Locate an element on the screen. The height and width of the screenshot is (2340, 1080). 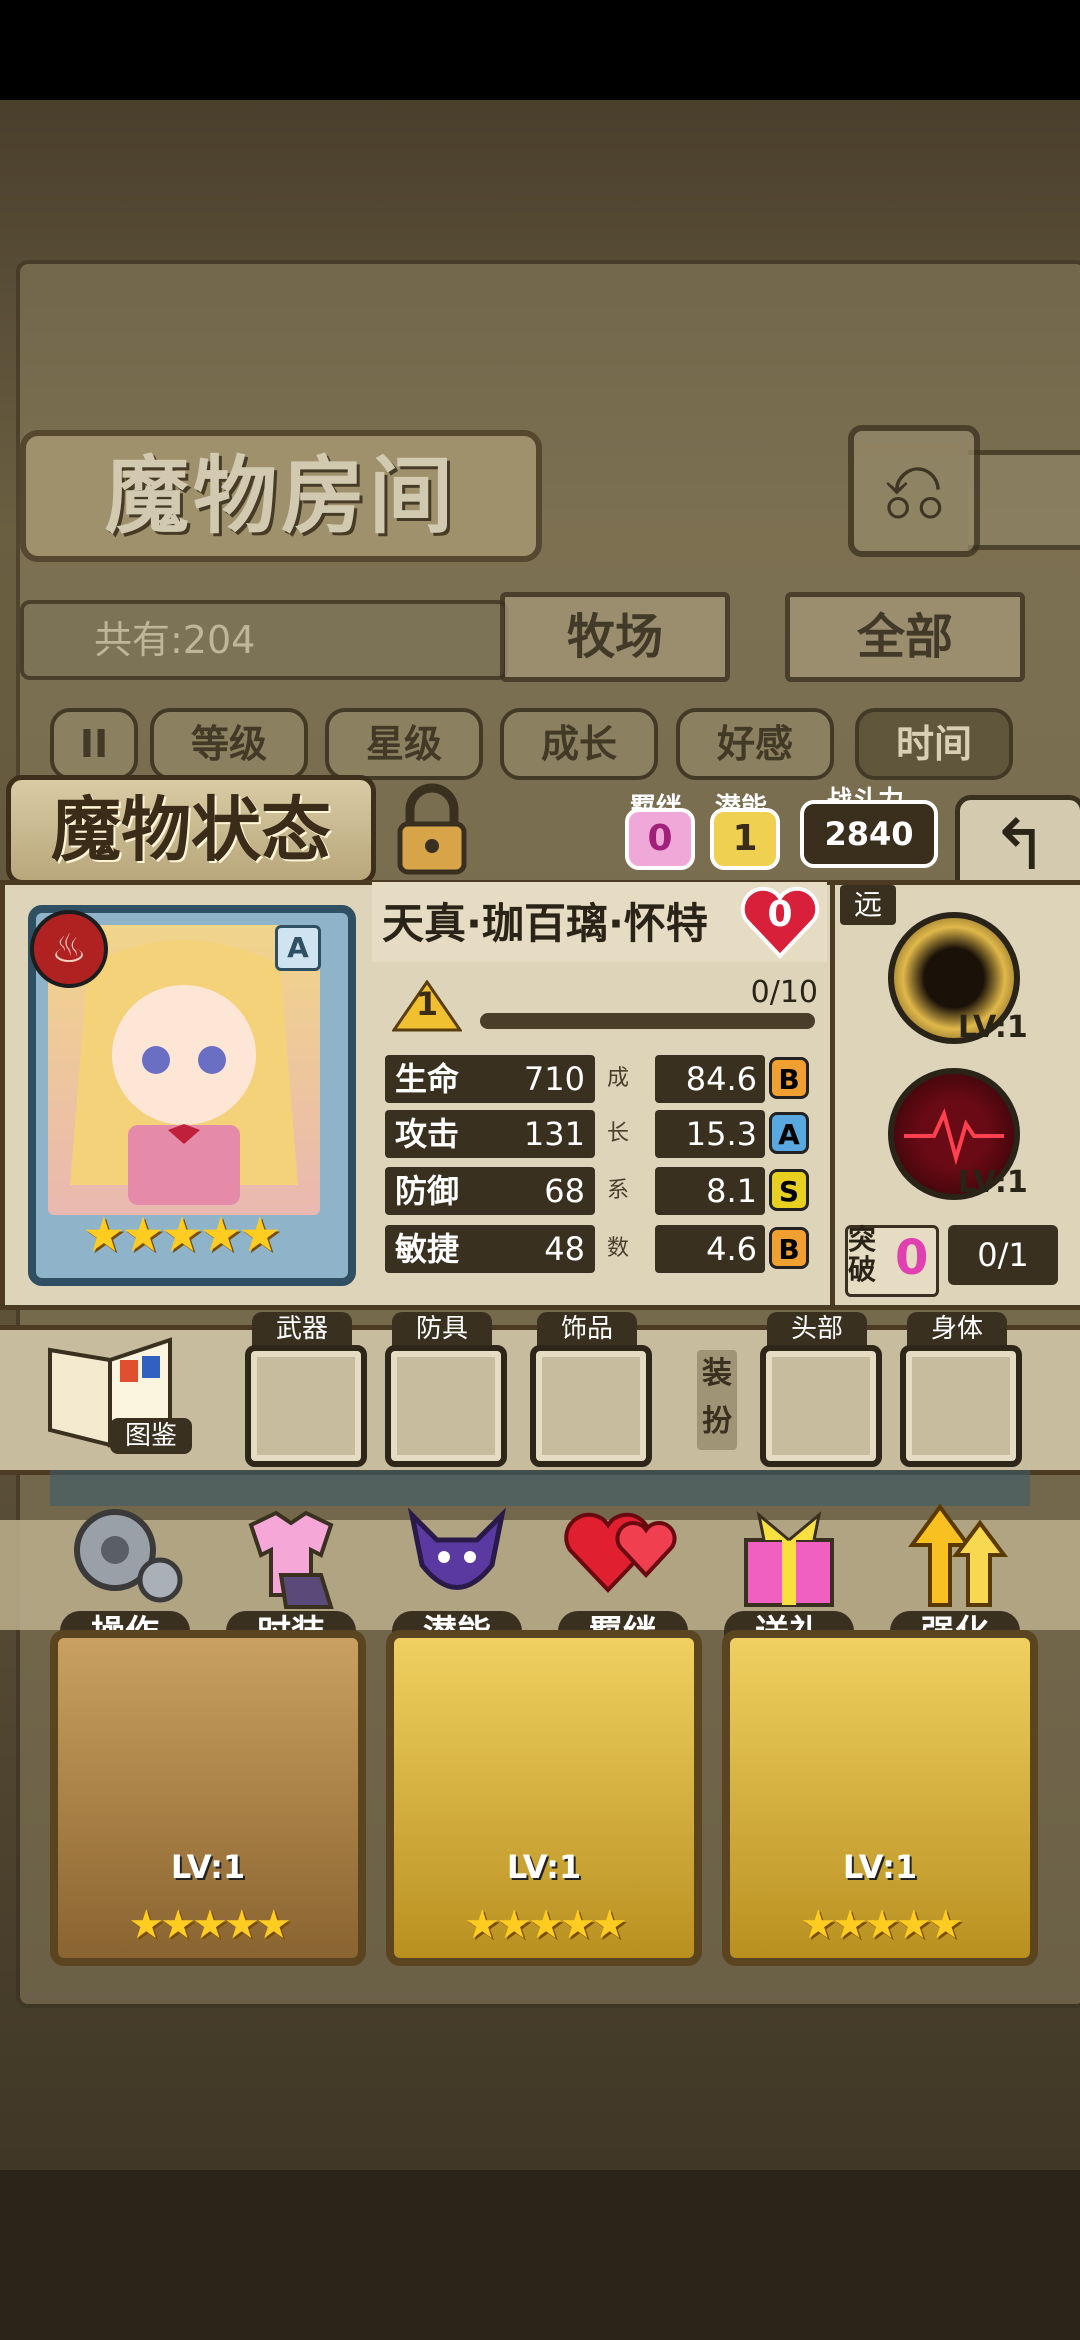
stat-growth: 84.6 is located at coordinates (710, 1079).